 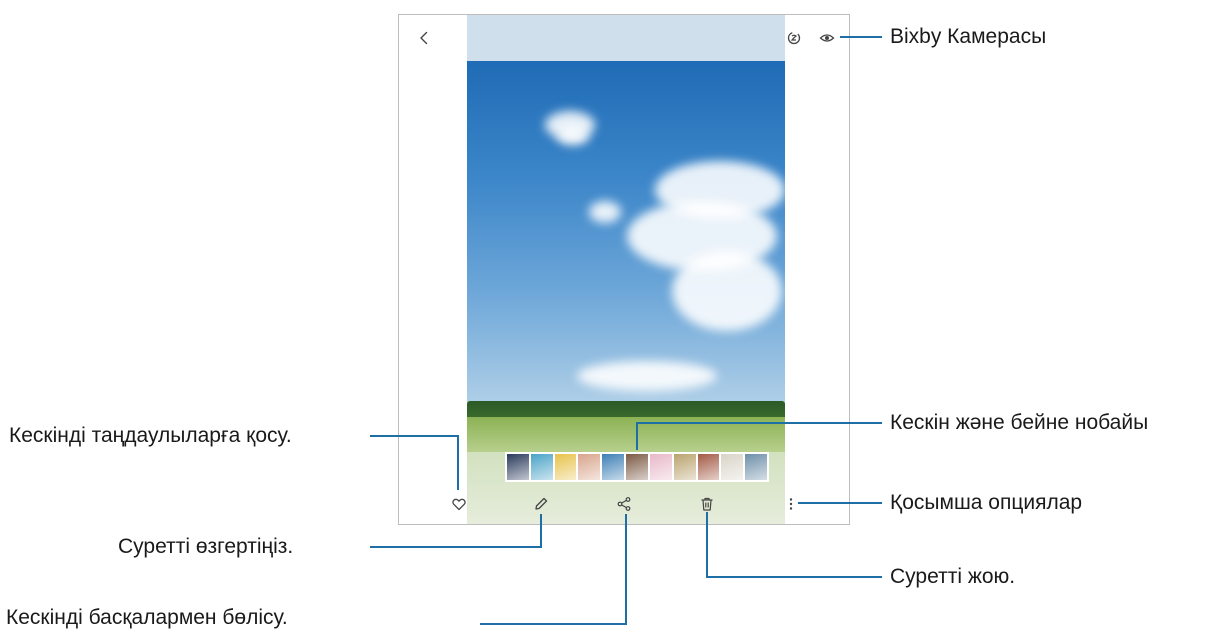 I want to click on callout-delete-image: Суретті жою., so click(x=953, y=576).